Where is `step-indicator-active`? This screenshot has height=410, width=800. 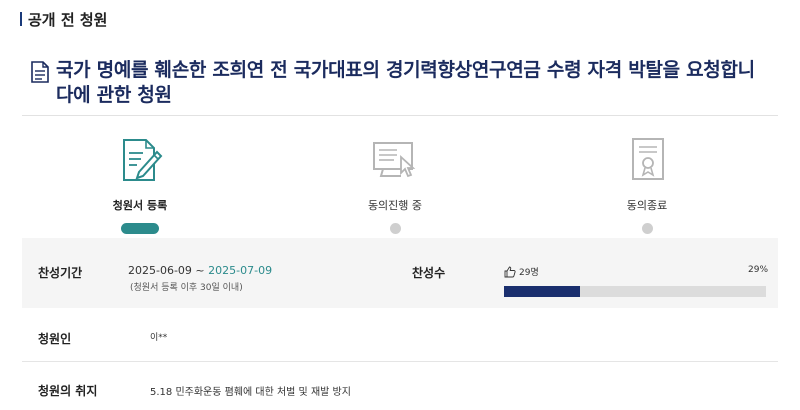 step-indicator-active is located at coordinates (140, 228).